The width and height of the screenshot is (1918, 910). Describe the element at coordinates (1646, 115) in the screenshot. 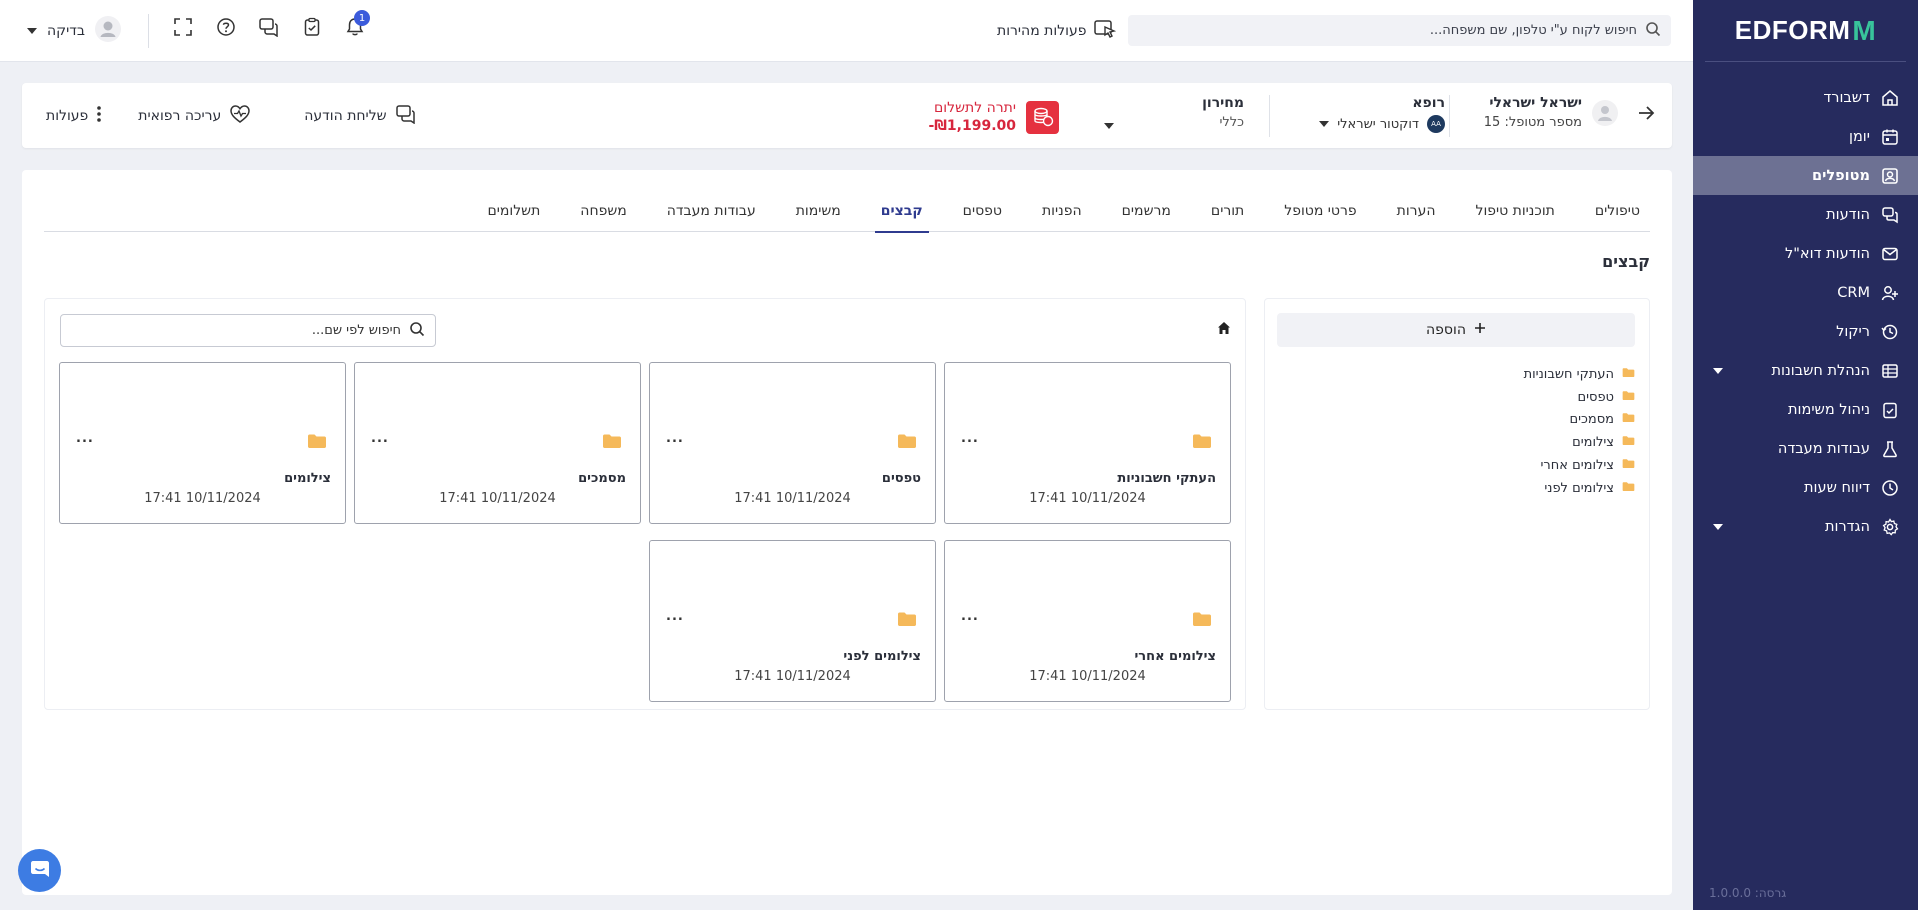

I see `back-button` at that location.